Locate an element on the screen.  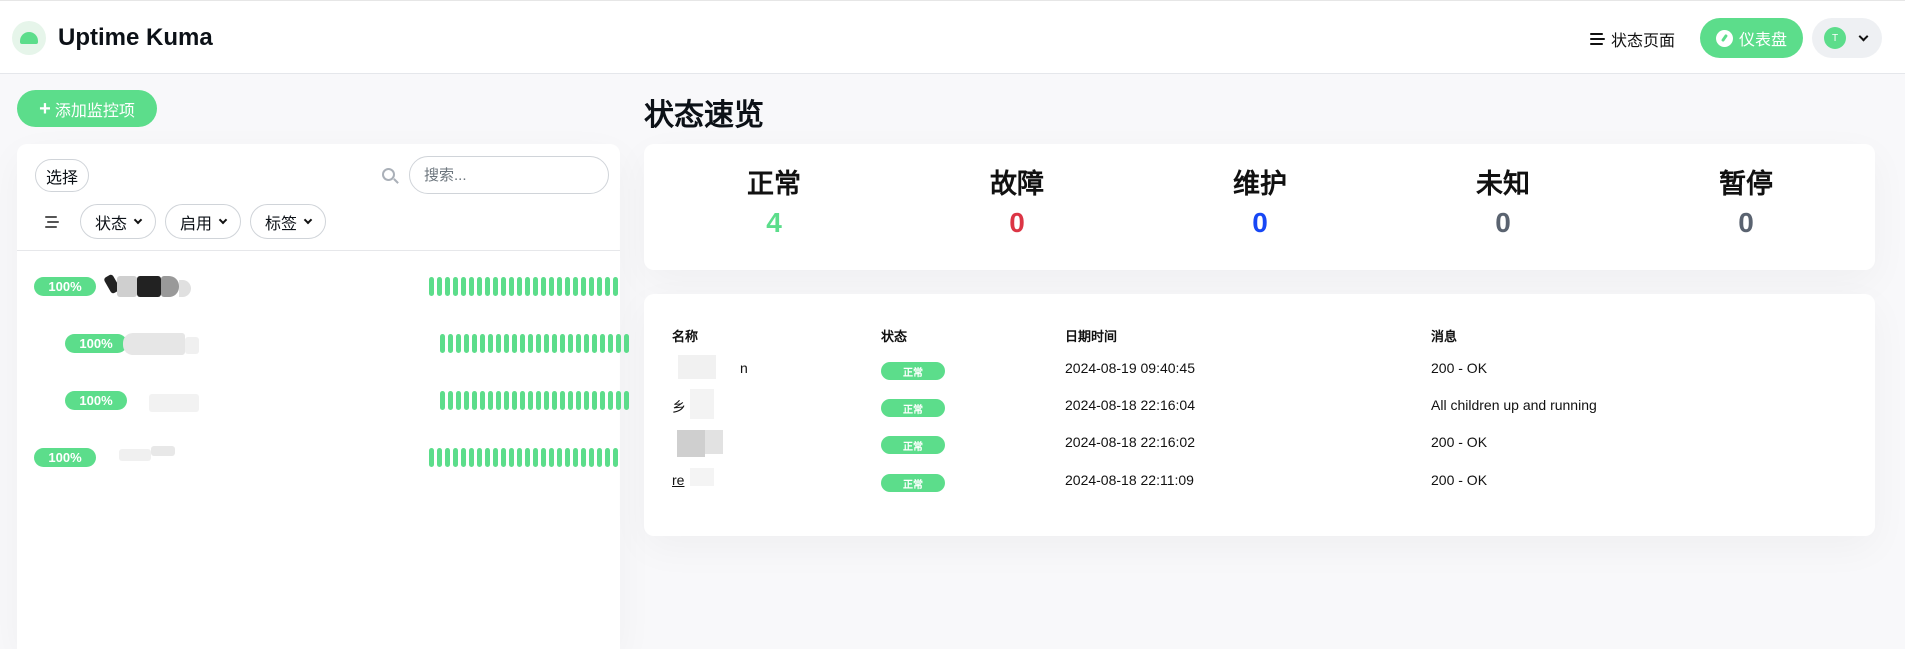
select-mode-button: 选择 is located at coordinates (62, 175).